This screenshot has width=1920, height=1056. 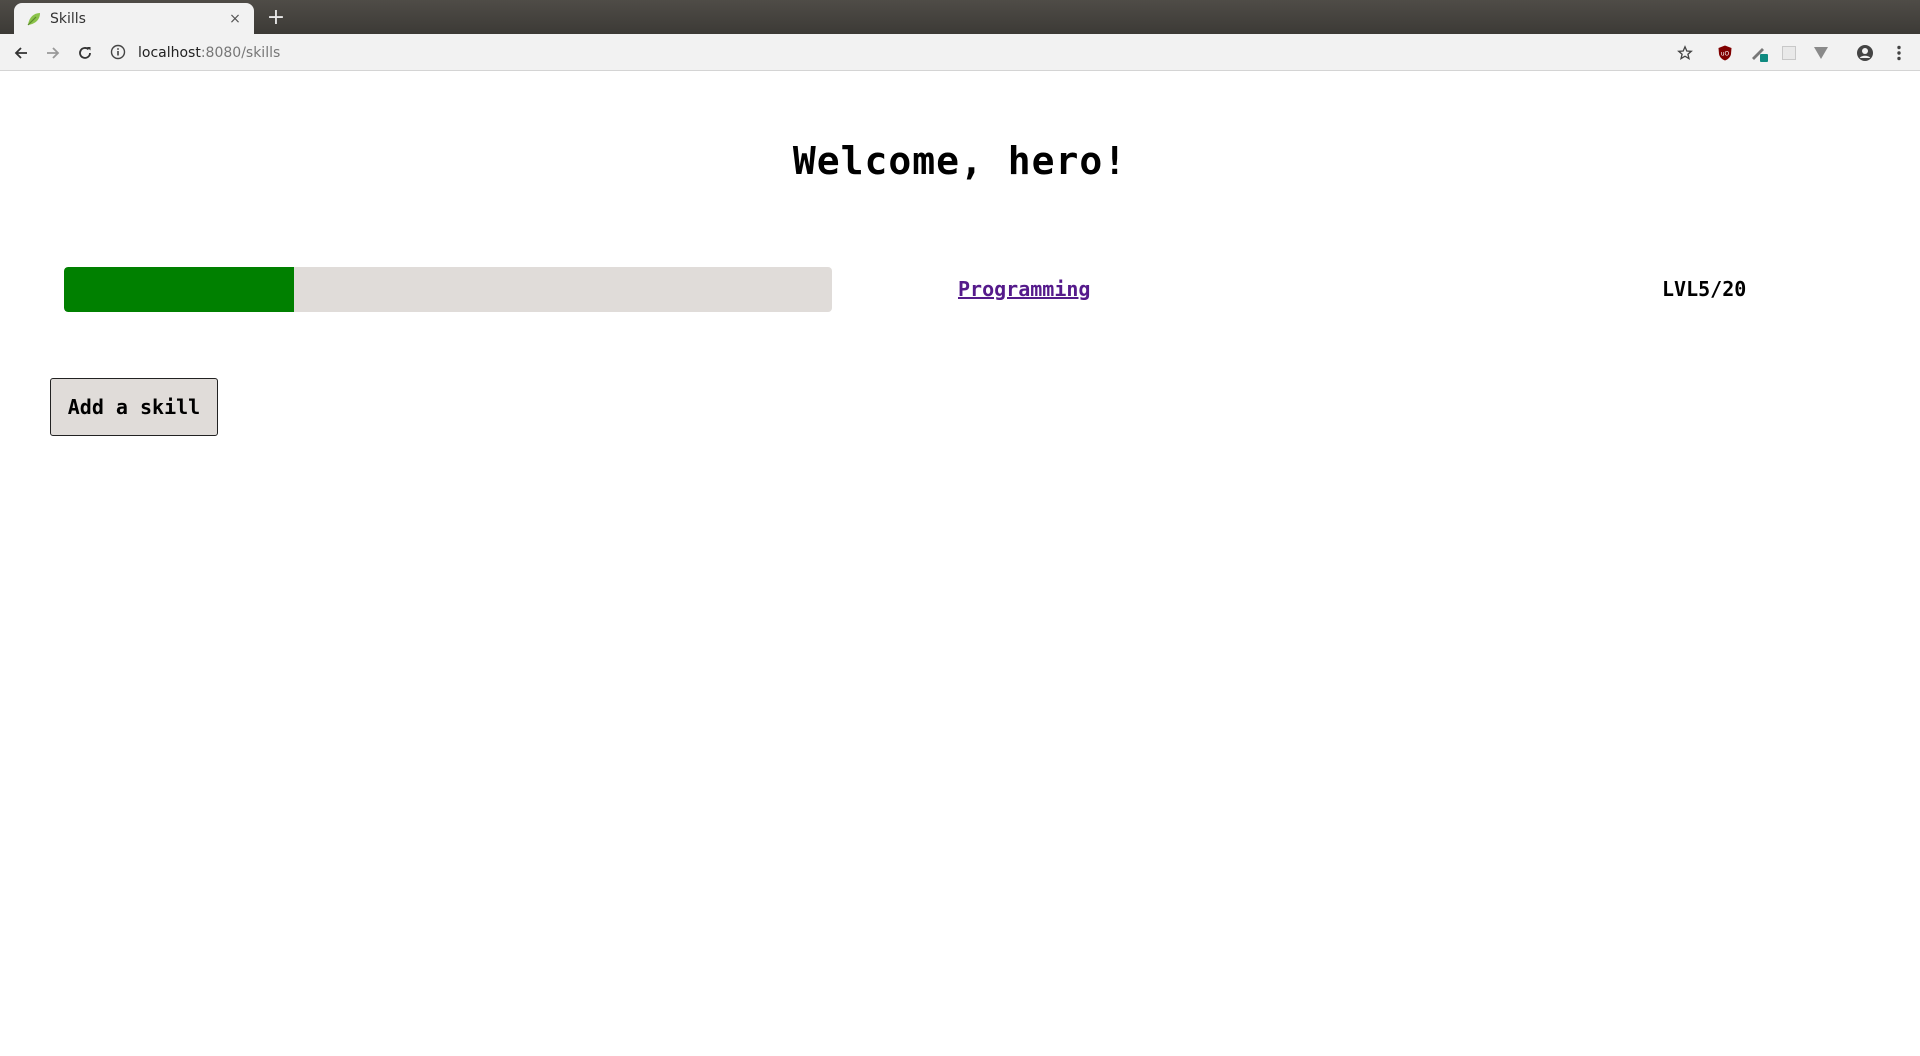 What do you see at coordinates (169, 52) in the screenshot?
I see `url-host: localhost` at bounding box center [169, 52].